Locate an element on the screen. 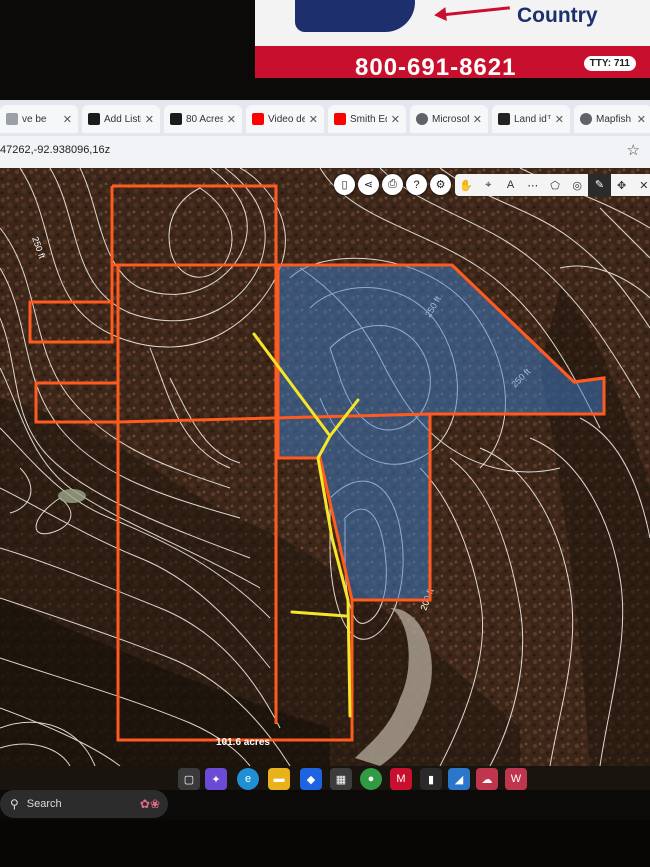 The width and height of the screenshot is (650, 867). tab-label: ve be is located at coordinates (34, 119).